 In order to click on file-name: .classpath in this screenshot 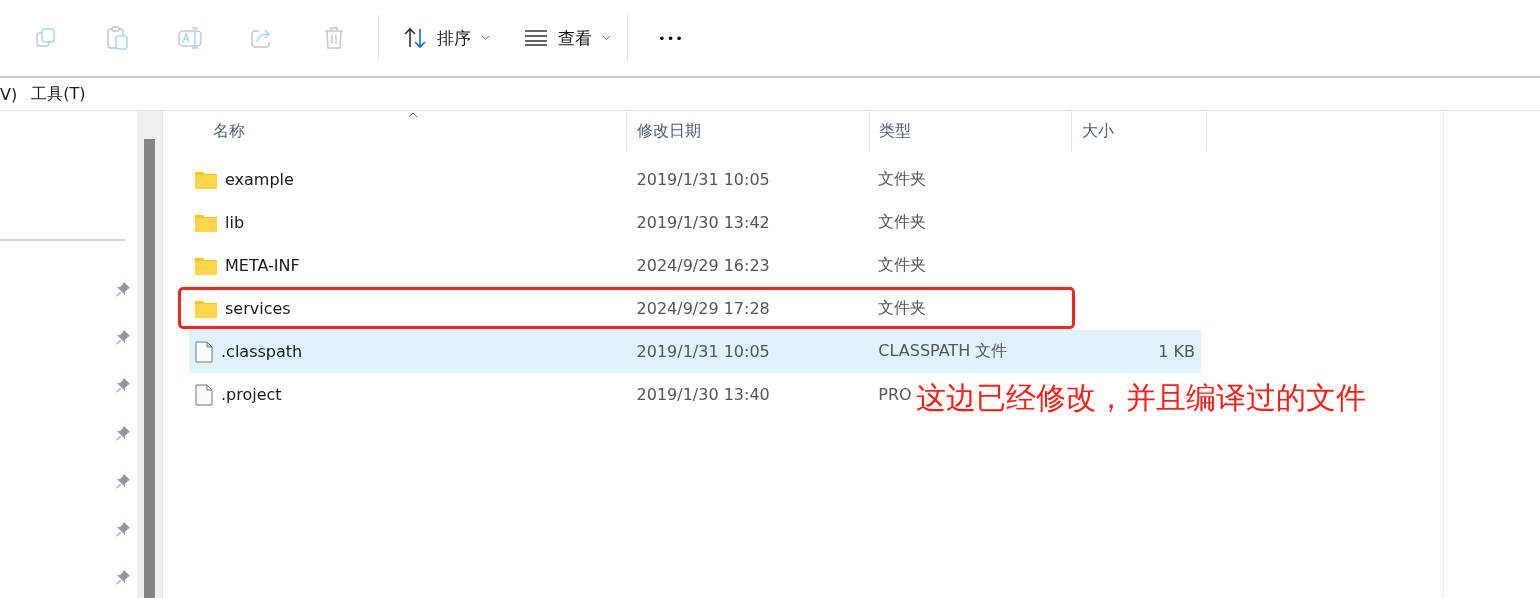, I will do `click(262, 351)`.